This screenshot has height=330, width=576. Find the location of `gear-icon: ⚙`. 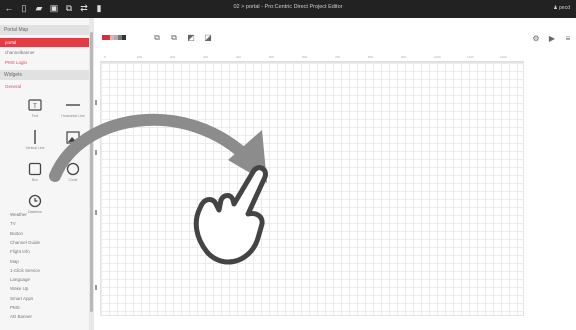

gear-icon: ⚙ is located at coordinates (536, 38).